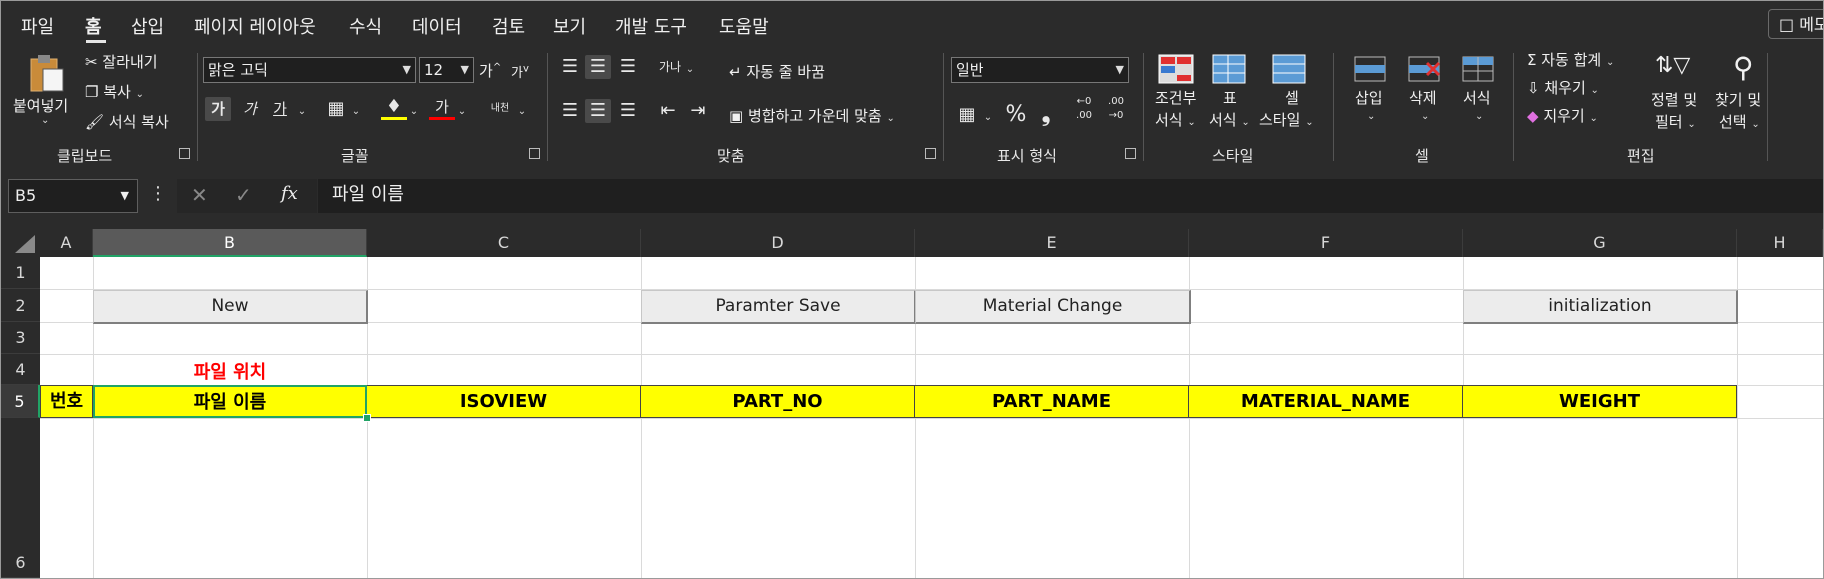  I want to click on parameter-save-button: Paramter Save, so click(778, 307).